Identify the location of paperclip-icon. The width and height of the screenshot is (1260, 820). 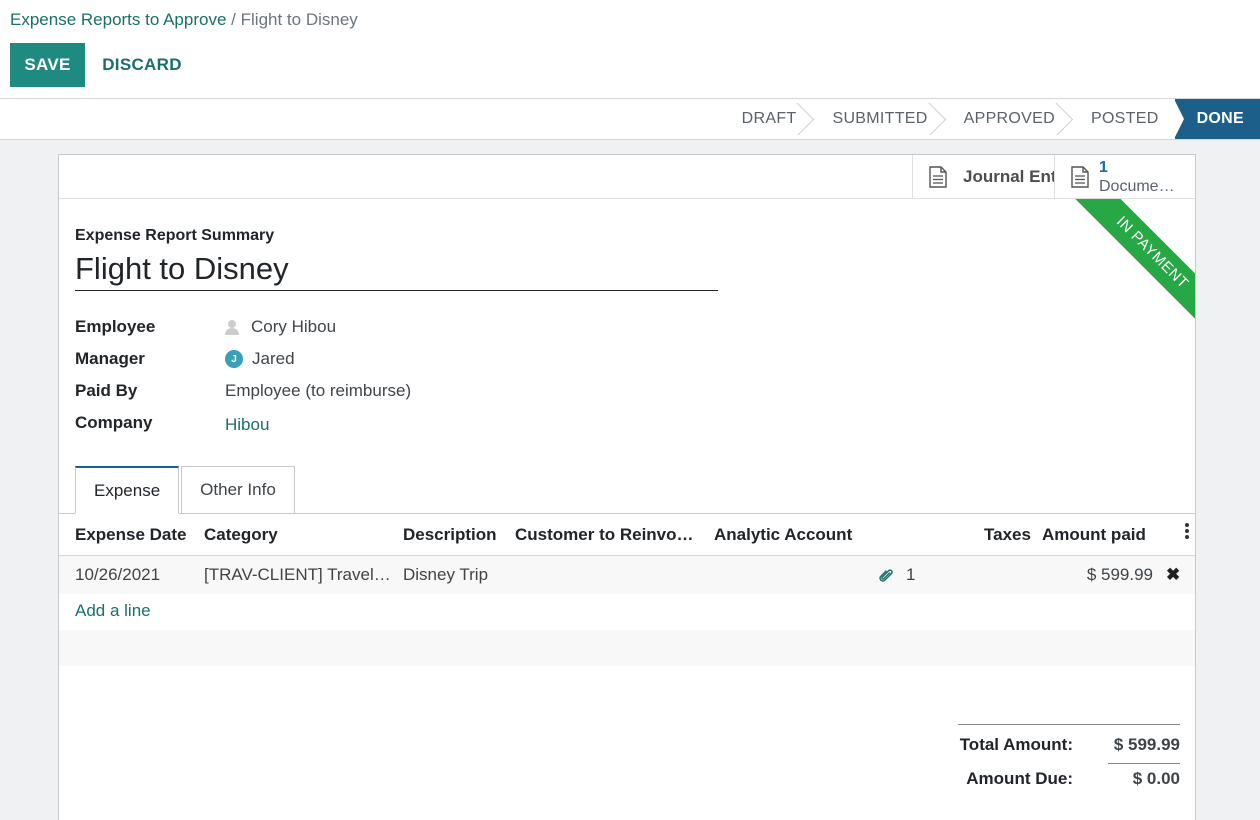
(886, 575).